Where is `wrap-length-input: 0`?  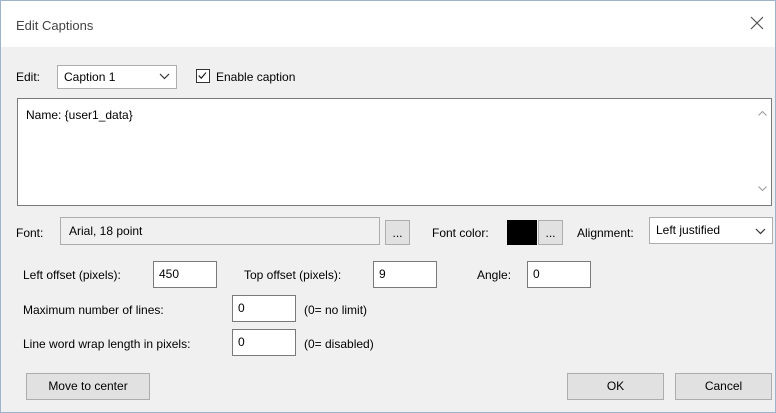
wrap-length-input: 0 is located at coordinates (264, 342).